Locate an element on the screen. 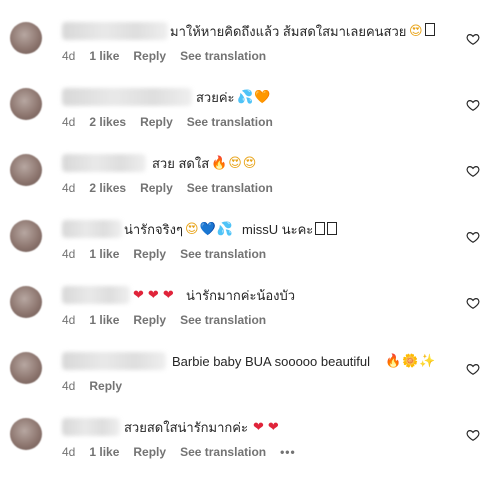 The image size is (488, 480). comment-text: สวยค่ะ is located at coordinates (215, 97).